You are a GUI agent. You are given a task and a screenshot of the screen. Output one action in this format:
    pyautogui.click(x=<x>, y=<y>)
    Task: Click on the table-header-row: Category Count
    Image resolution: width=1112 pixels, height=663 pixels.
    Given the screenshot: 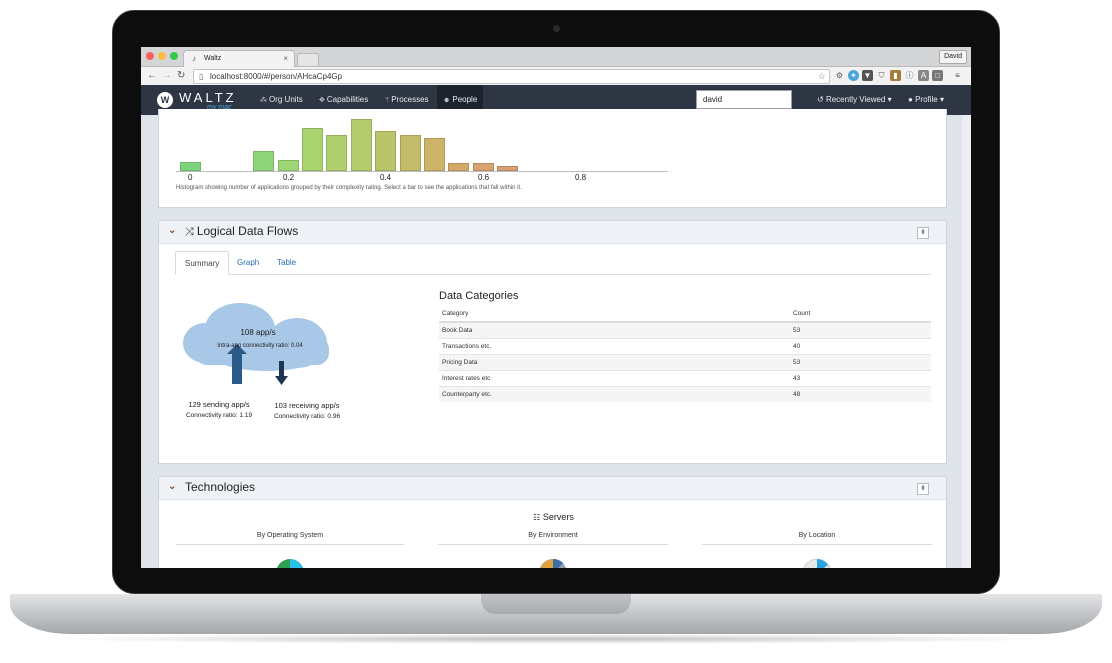 What is the action you would take?
    pyautogui.click(x=685, y=314)
    